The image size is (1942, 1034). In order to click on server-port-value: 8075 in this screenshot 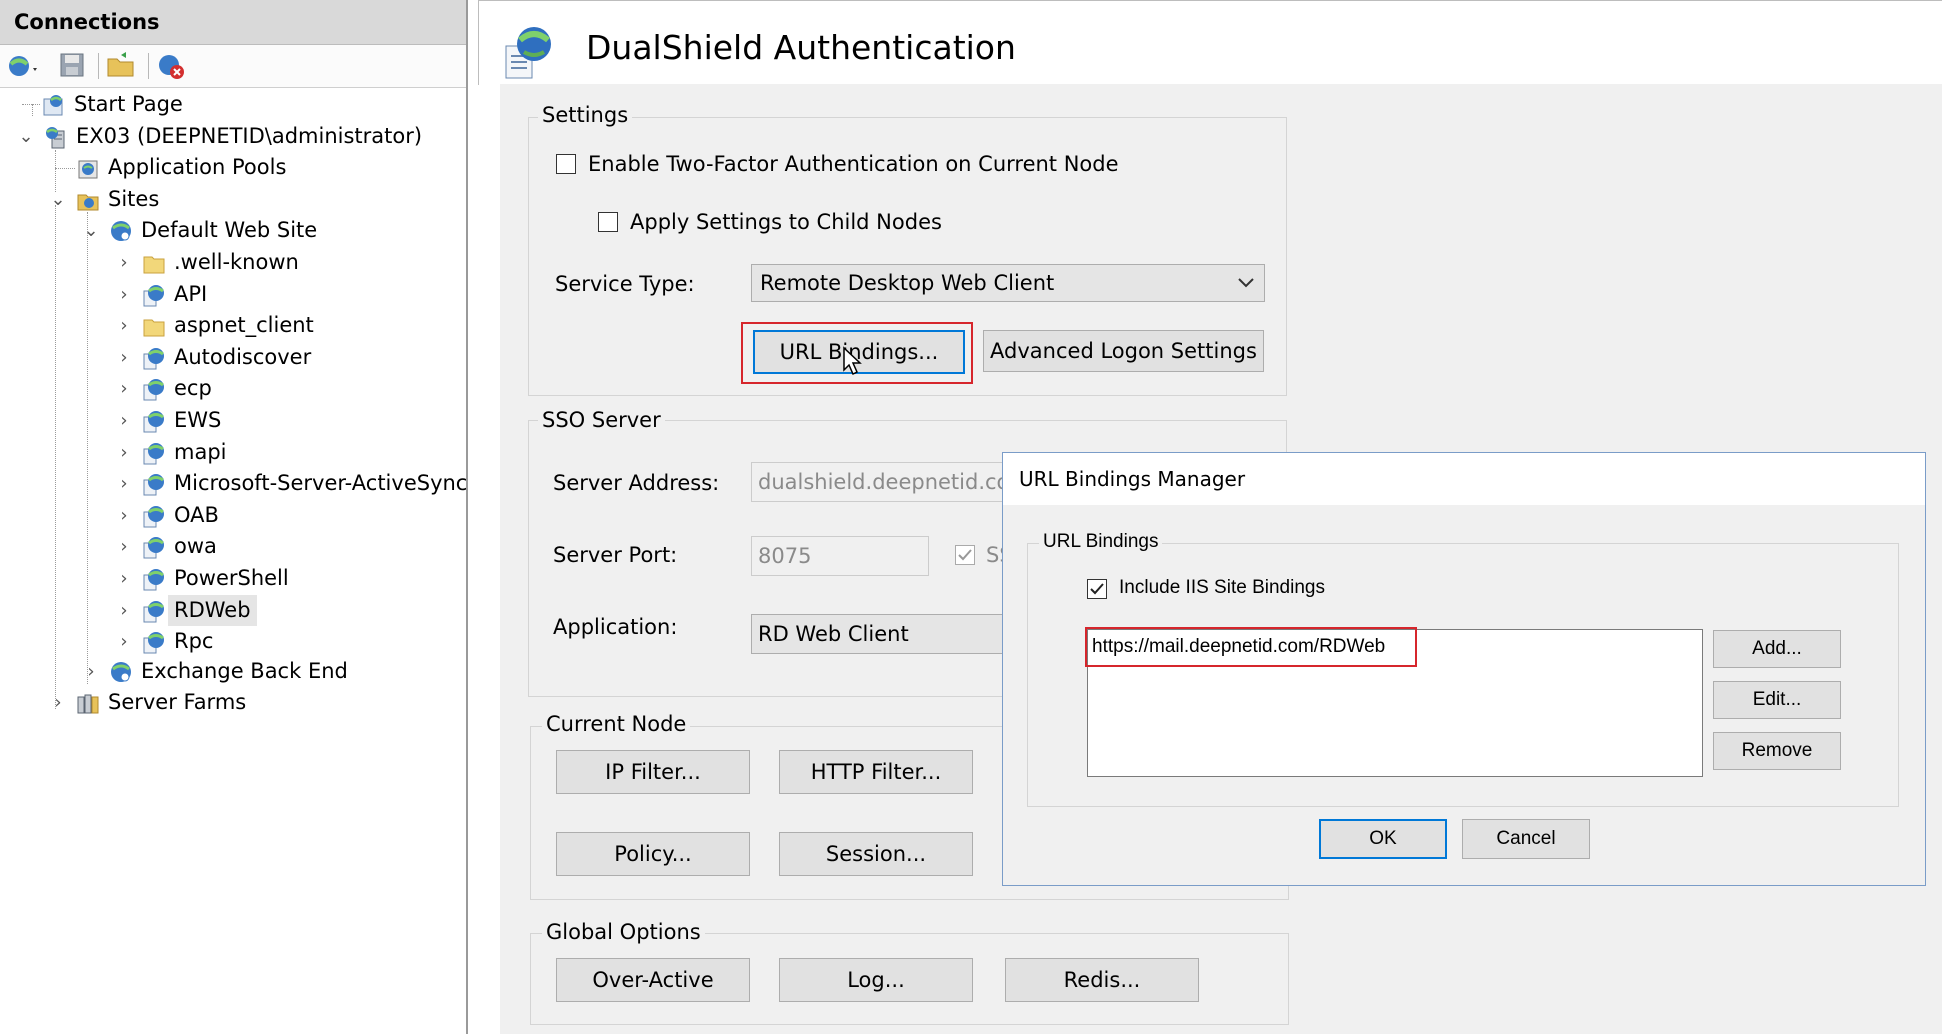, I will do `click(785, 556)`.